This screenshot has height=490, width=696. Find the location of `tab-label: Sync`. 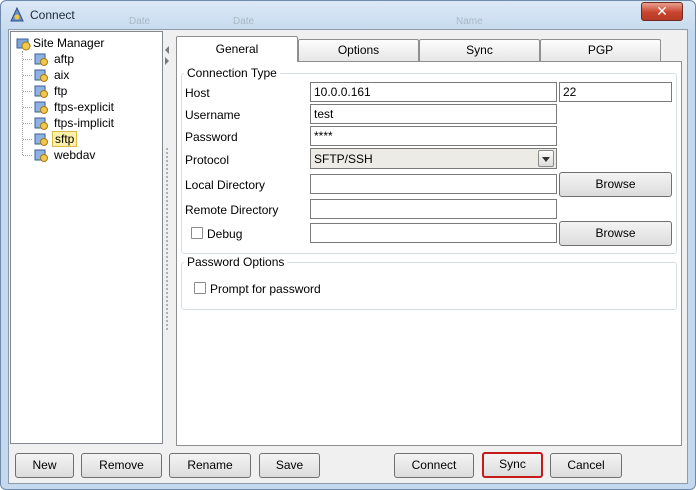

tab-label: Sync is located at coordinates (479, 50).